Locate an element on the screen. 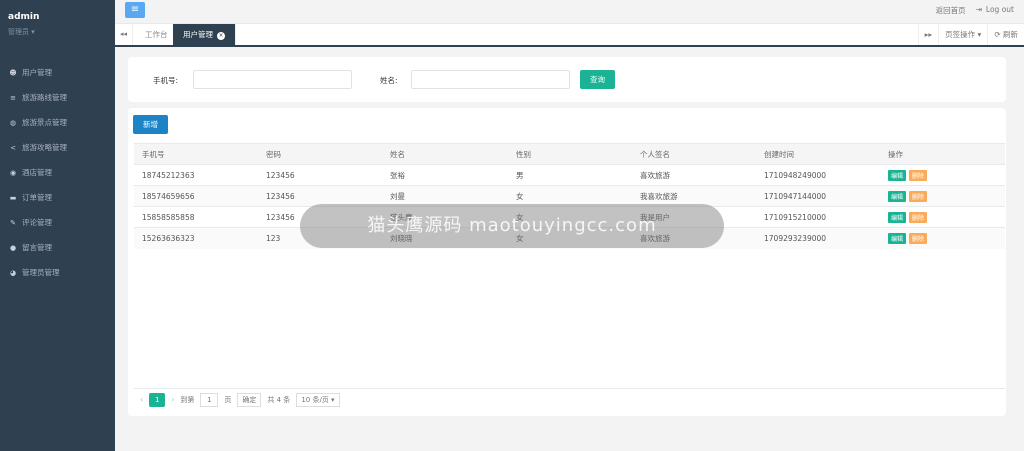 This screenshot has width=1024, height=451. menu-toggle-button: ≡ is located at coordinates (135, 10).